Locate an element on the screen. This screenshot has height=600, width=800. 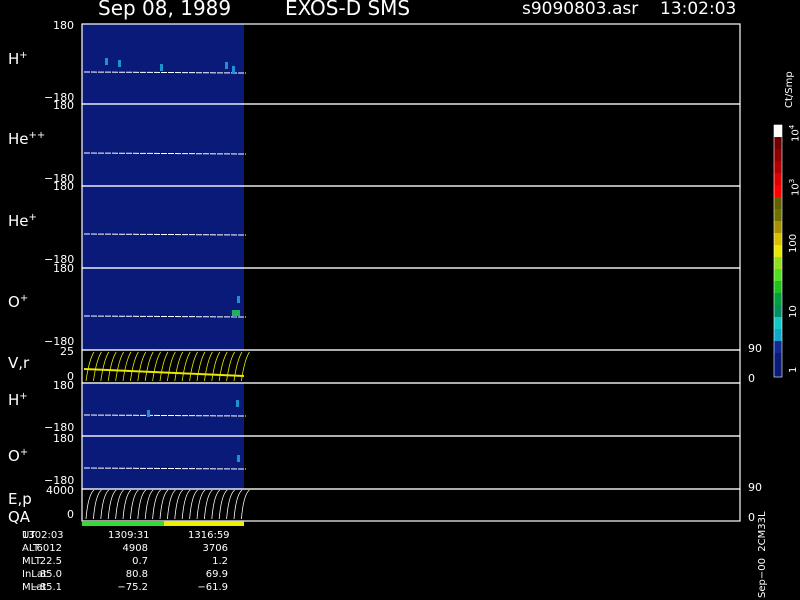
right-max-velocity: 90 is located at coordinates (755, 348).